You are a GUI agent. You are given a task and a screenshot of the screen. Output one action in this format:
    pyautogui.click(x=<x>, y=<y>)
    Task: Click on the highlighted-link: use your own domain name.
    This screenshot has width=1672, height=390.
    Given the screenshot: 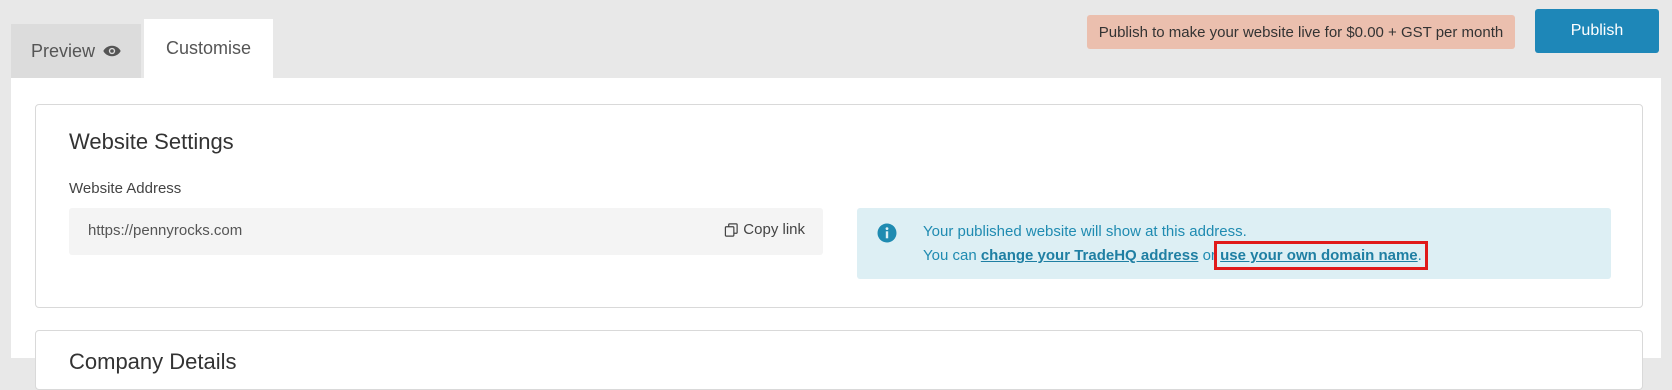 What is the action you would take?
    pyautogui.click(x=1321, y=255)
    